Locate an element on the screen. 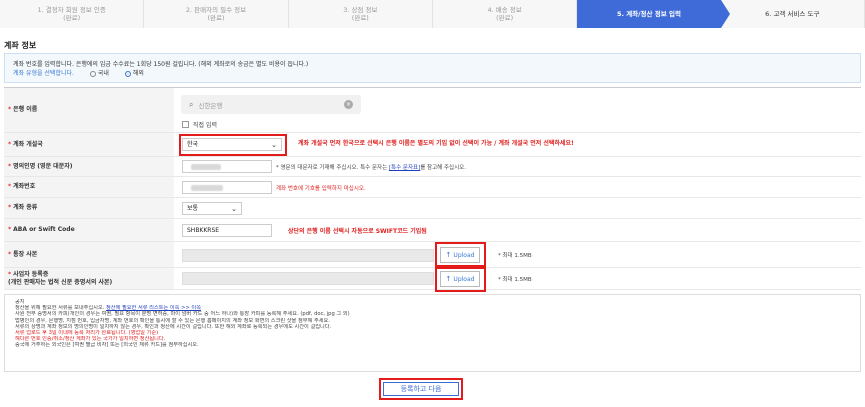 This screenshot has width=865, height=407. step-1: 1. 결정자 회원 정보 인증 (완료) is located at coordinates (72, 14).